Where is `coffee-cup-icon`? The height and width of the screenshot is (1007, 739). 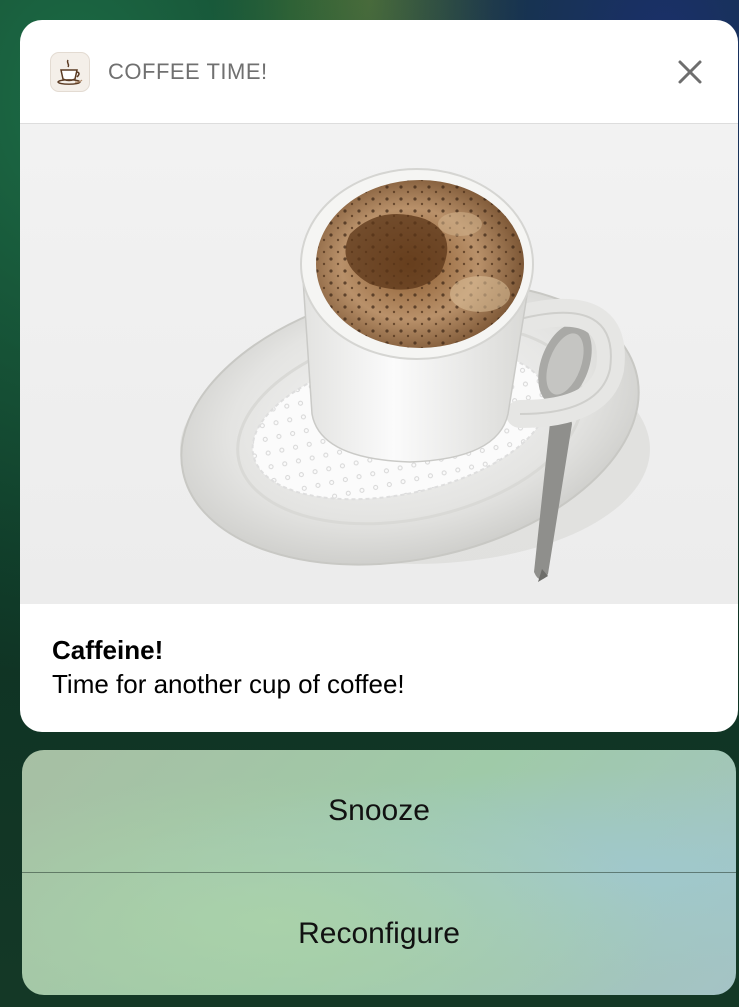 coffee-cup-icon is located at coordinates (70, 71).